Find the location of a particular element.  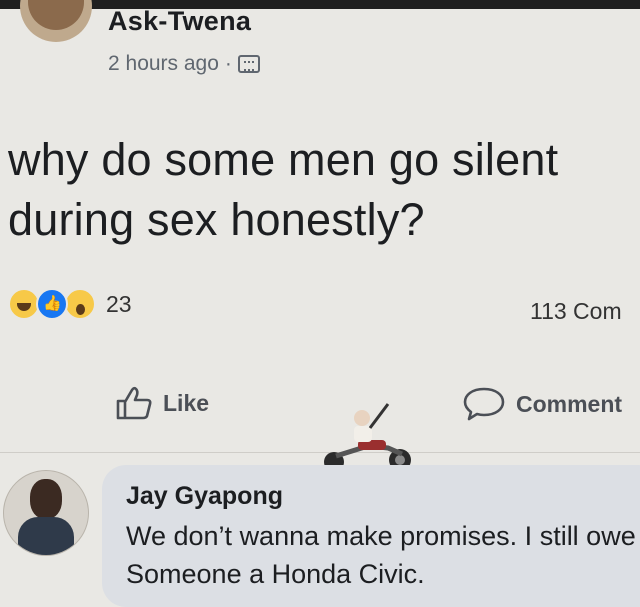

like-button: Like is located at coordinates (162, 403).